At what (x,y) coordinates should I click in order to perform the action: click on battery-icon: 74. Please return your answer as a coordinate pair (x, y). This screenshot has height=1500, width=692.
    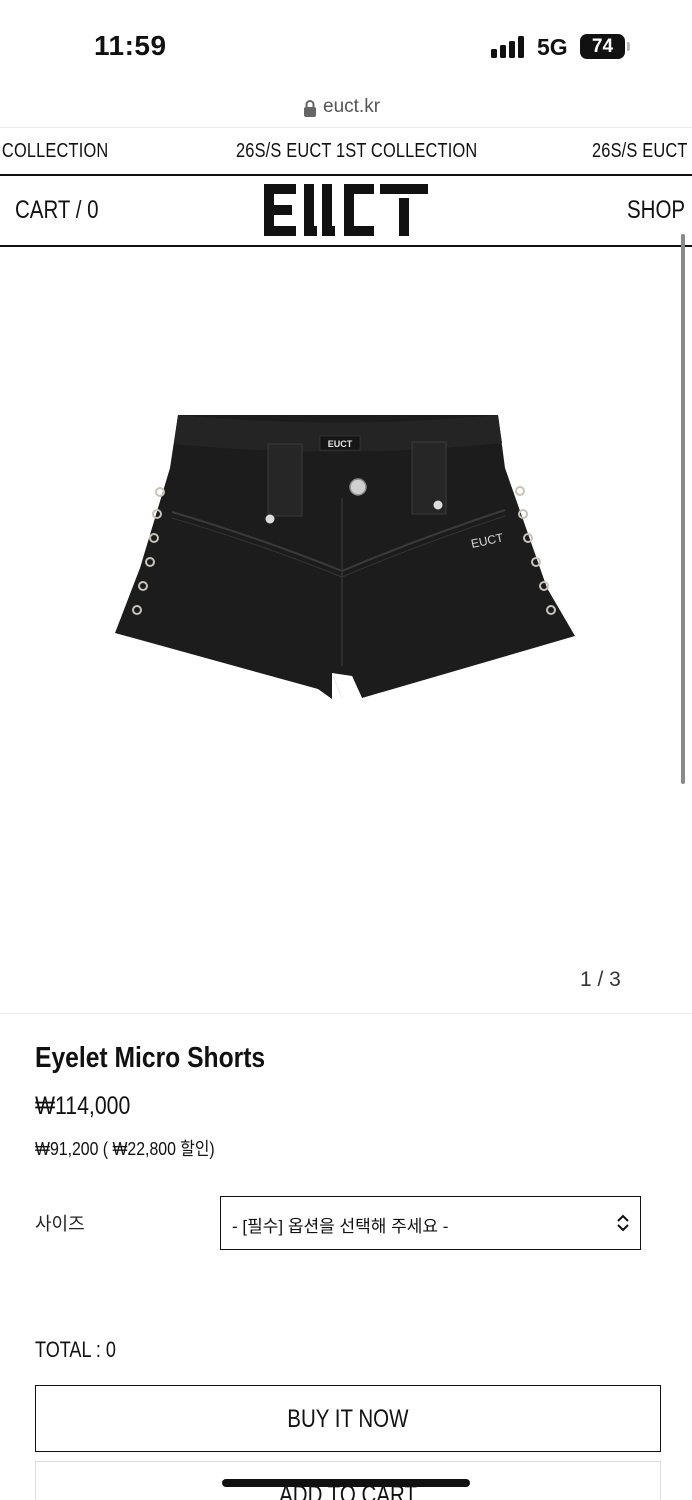
    Looking at the image, I should click on (602, 46).